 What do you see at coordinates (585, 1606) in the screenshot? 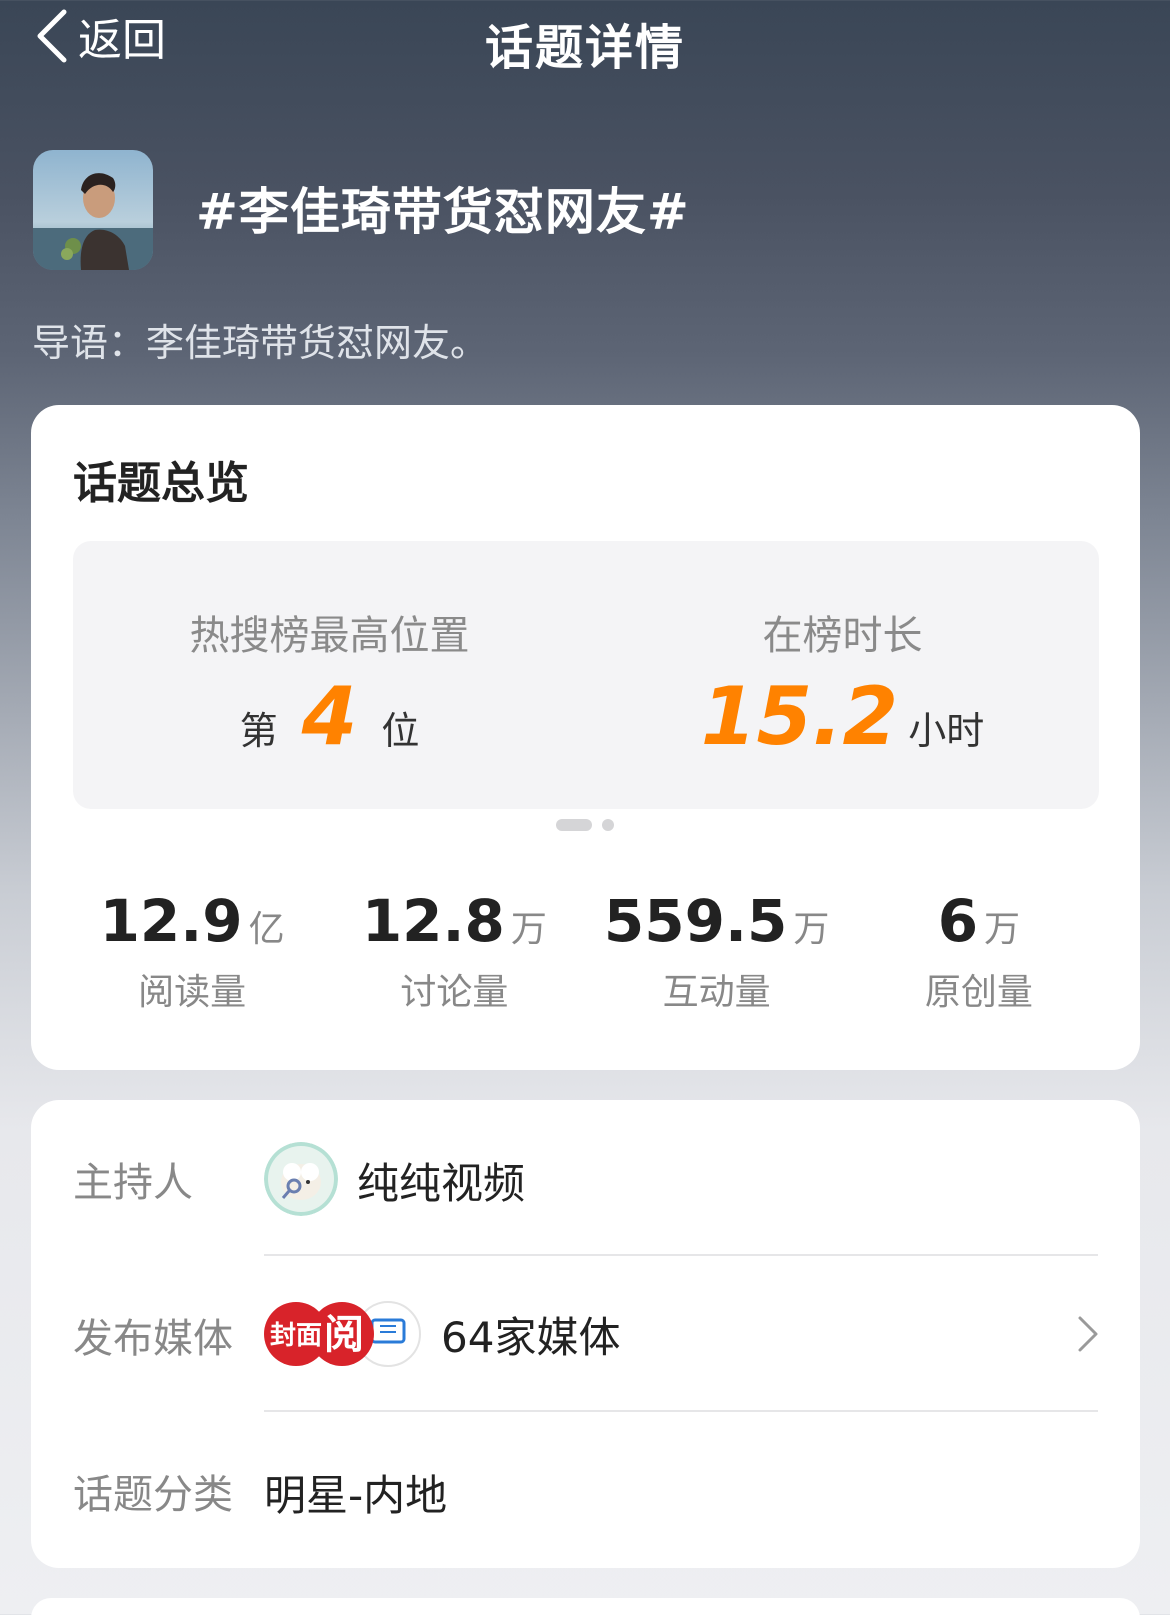
I see `next-card` at bounding box center [585, 1606].